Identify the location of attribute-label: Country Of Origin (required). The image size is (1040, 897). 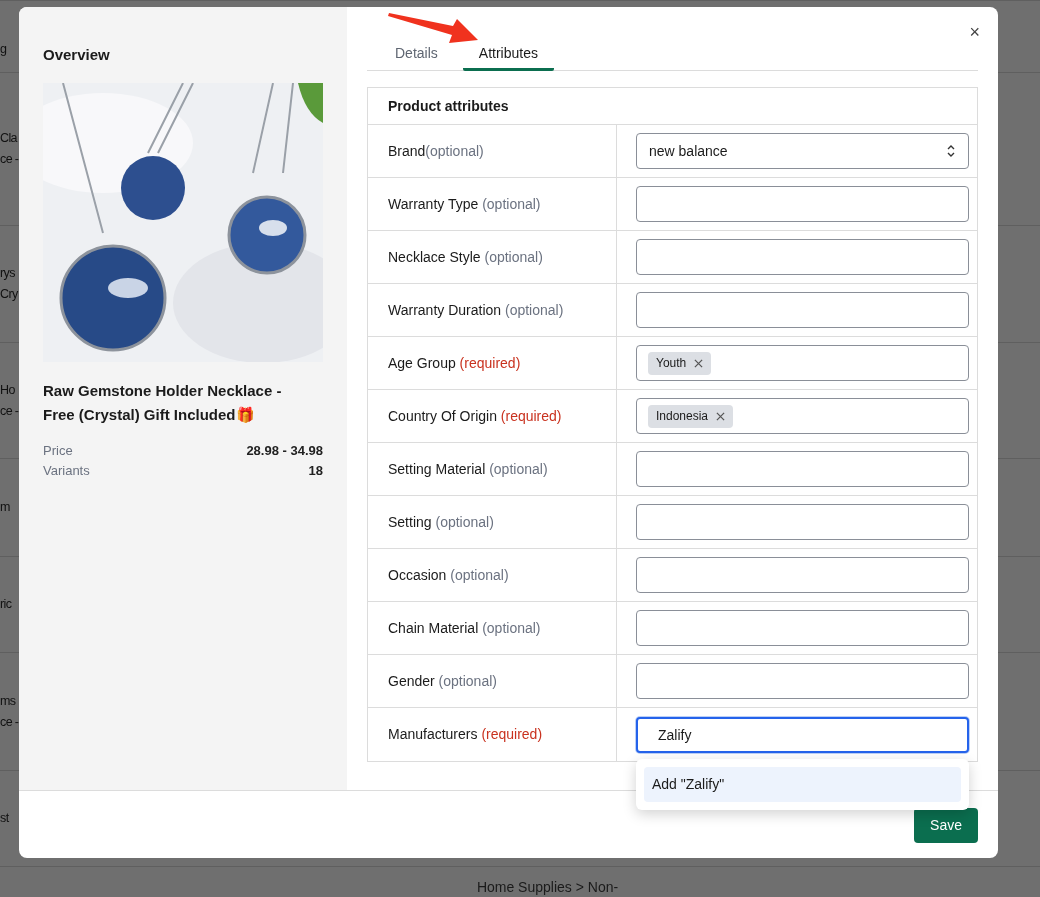
(475, 416).